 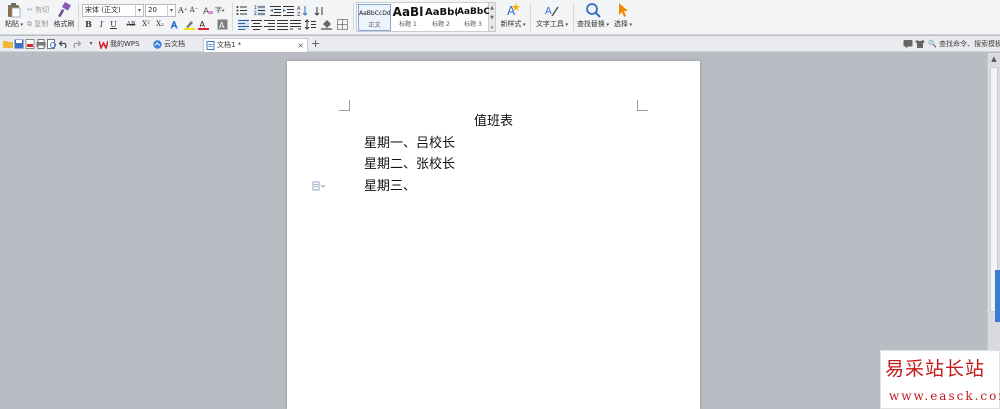 I want to click on clear-format-button: A, so click(x=207, y=10).